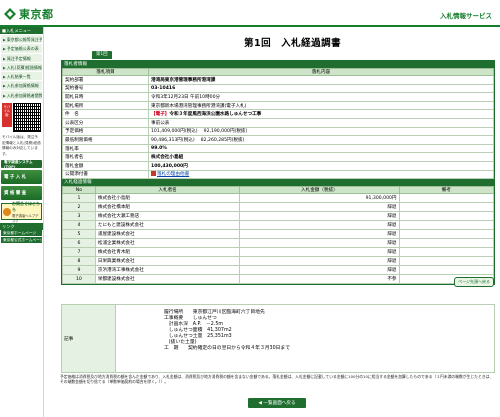  Describe the element at coordinates (474, 282) in the screenshot. I see `page-top-button: ページ先頭へ戻る` at that location.